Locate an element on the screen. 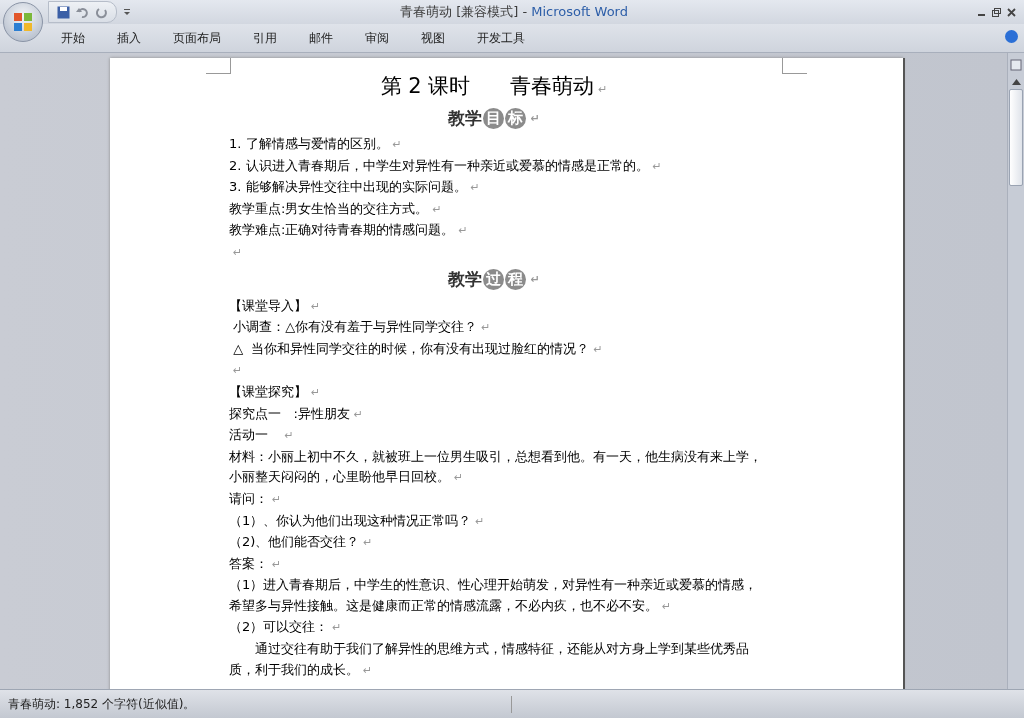 The width and height of the screenshot is (1024, 718). body-text: 1. 了解情感与爱情的区别。 is located at coordinates (309, 143).